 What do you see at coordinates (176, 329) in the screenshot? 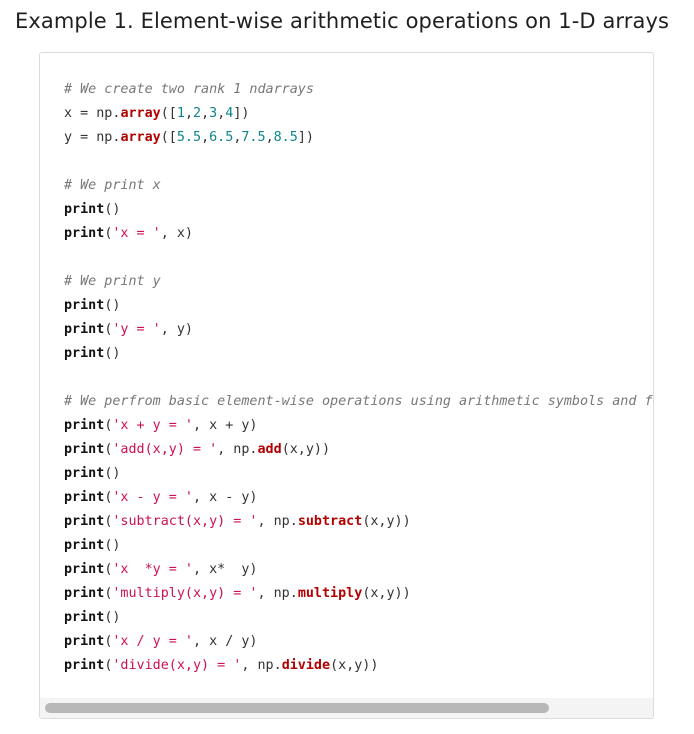
I see `code-token: , y)` at bounding box center [176, 329].